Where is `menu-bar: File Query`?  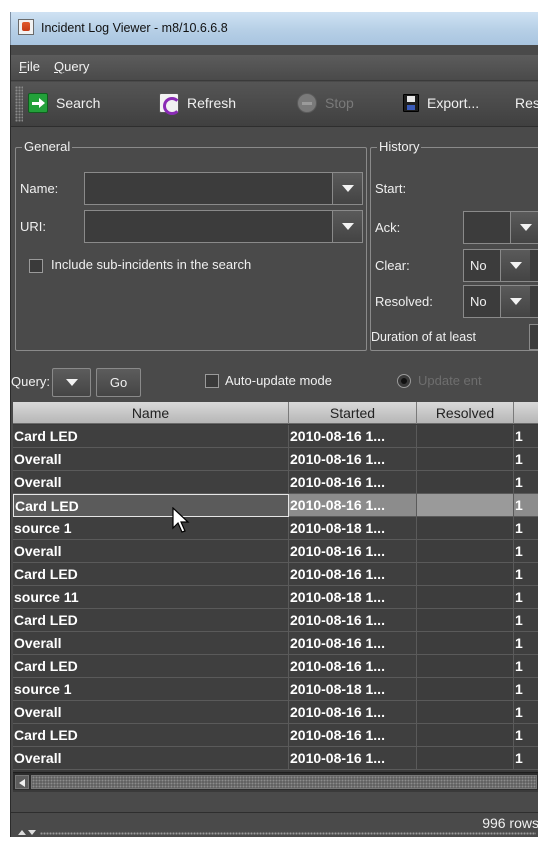
menu-bar: File Query is located at coordinates (274, 68).